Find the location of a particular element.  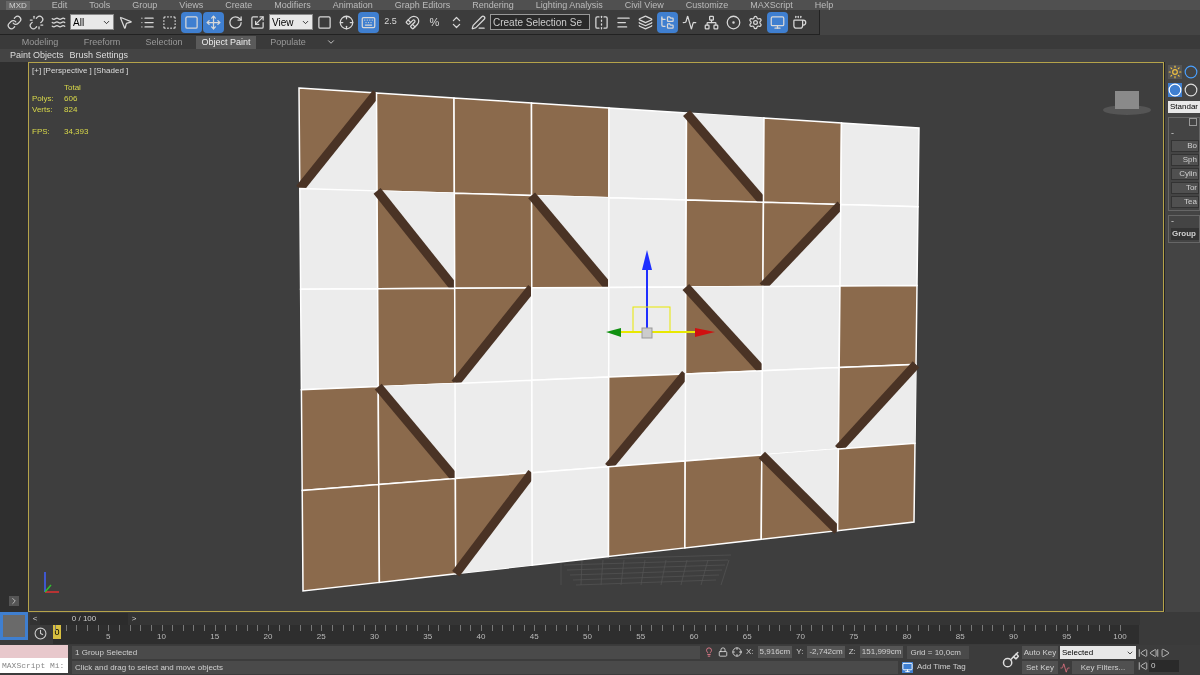

previous-frame-button: < is located at coordinates (35, 618).